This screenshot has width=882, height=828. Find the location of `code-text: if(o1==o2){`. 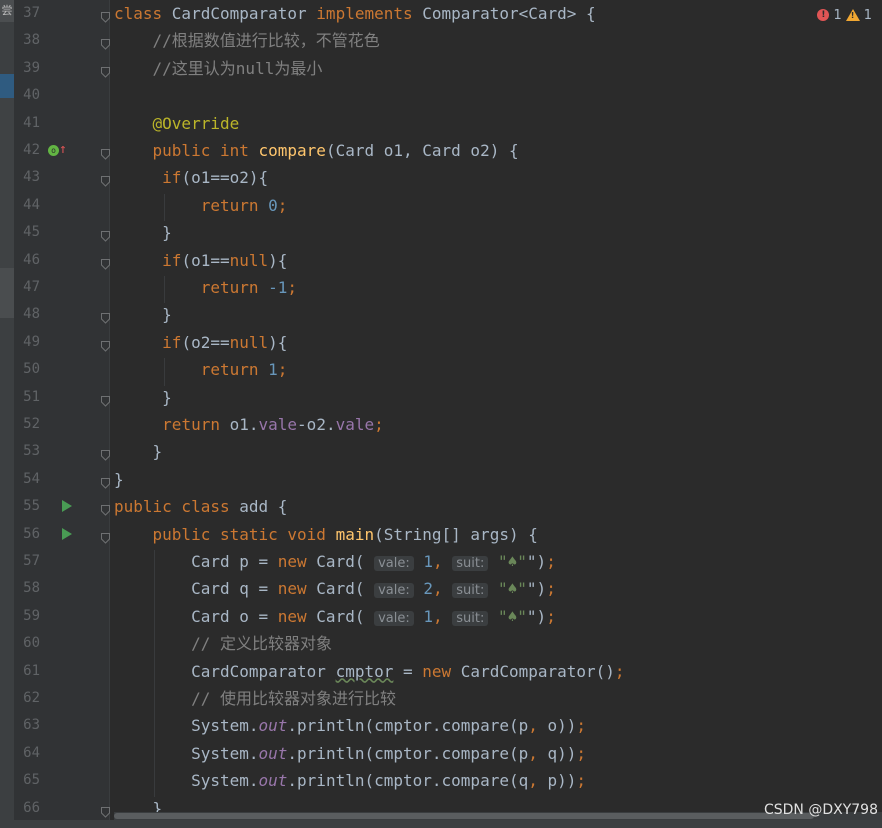

code-text: if(o1==o2){ is located at coordinates (191, 177).